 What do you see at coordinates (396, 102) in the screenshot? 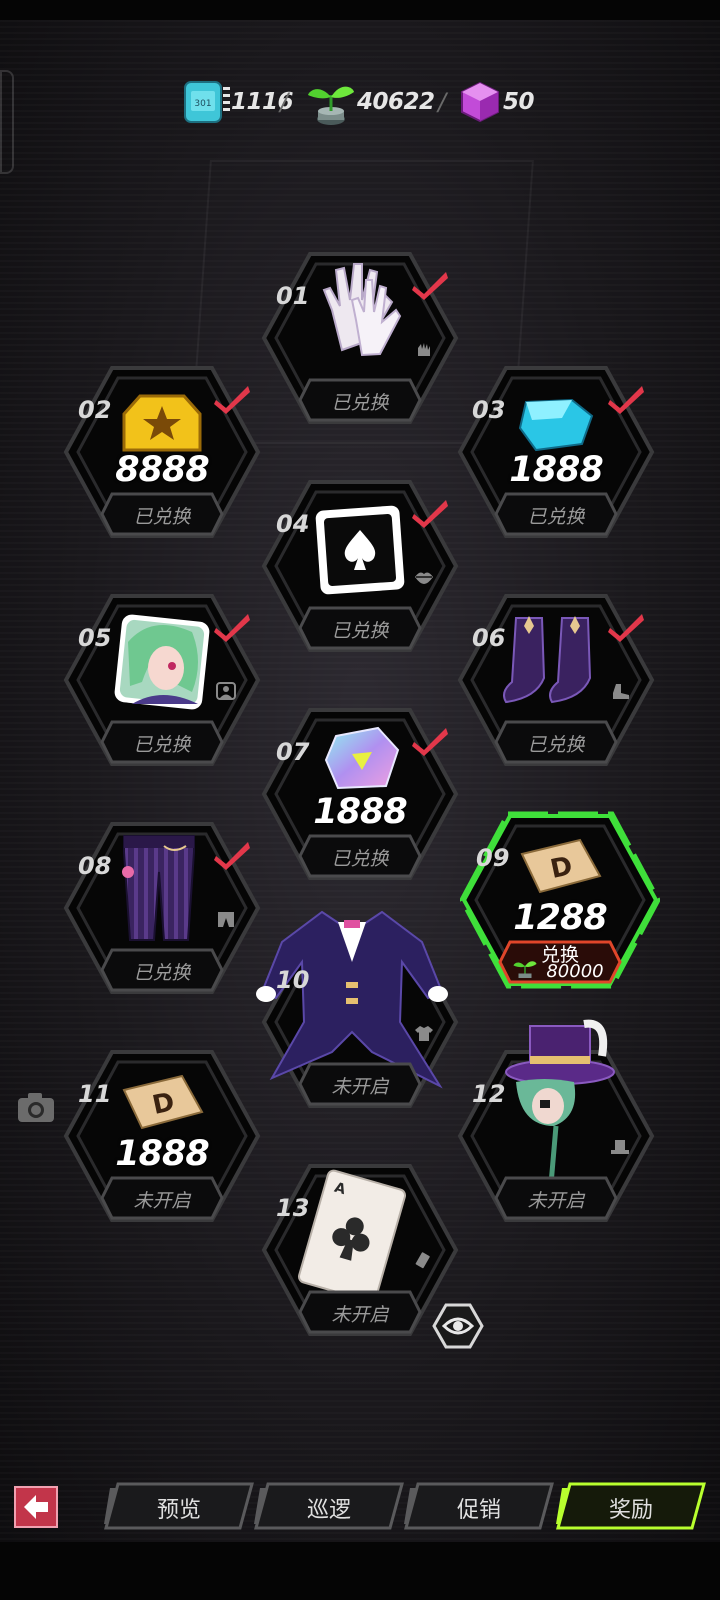
I see `sprout-count: 40622` at bounding box center [396, 102].